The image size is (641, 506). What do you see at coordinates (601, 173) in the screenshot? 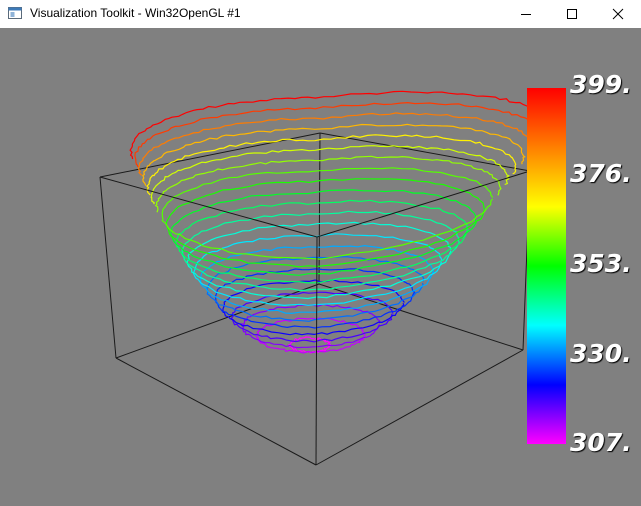
I see `scalar-bar-label-2: 376.` at bounding box center [601, 173].